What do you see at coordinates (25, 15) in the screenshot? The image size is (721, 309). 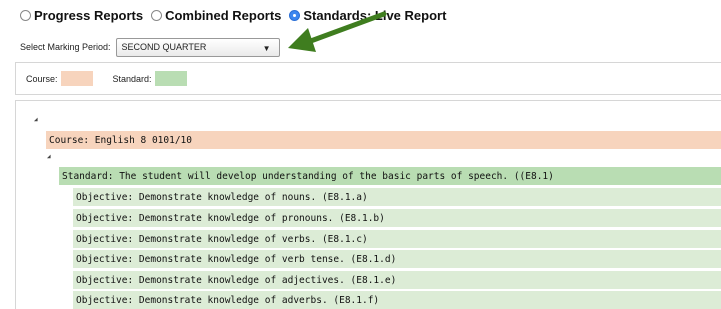 I see `progress-reports-radio` at bounding box center [25, 15].